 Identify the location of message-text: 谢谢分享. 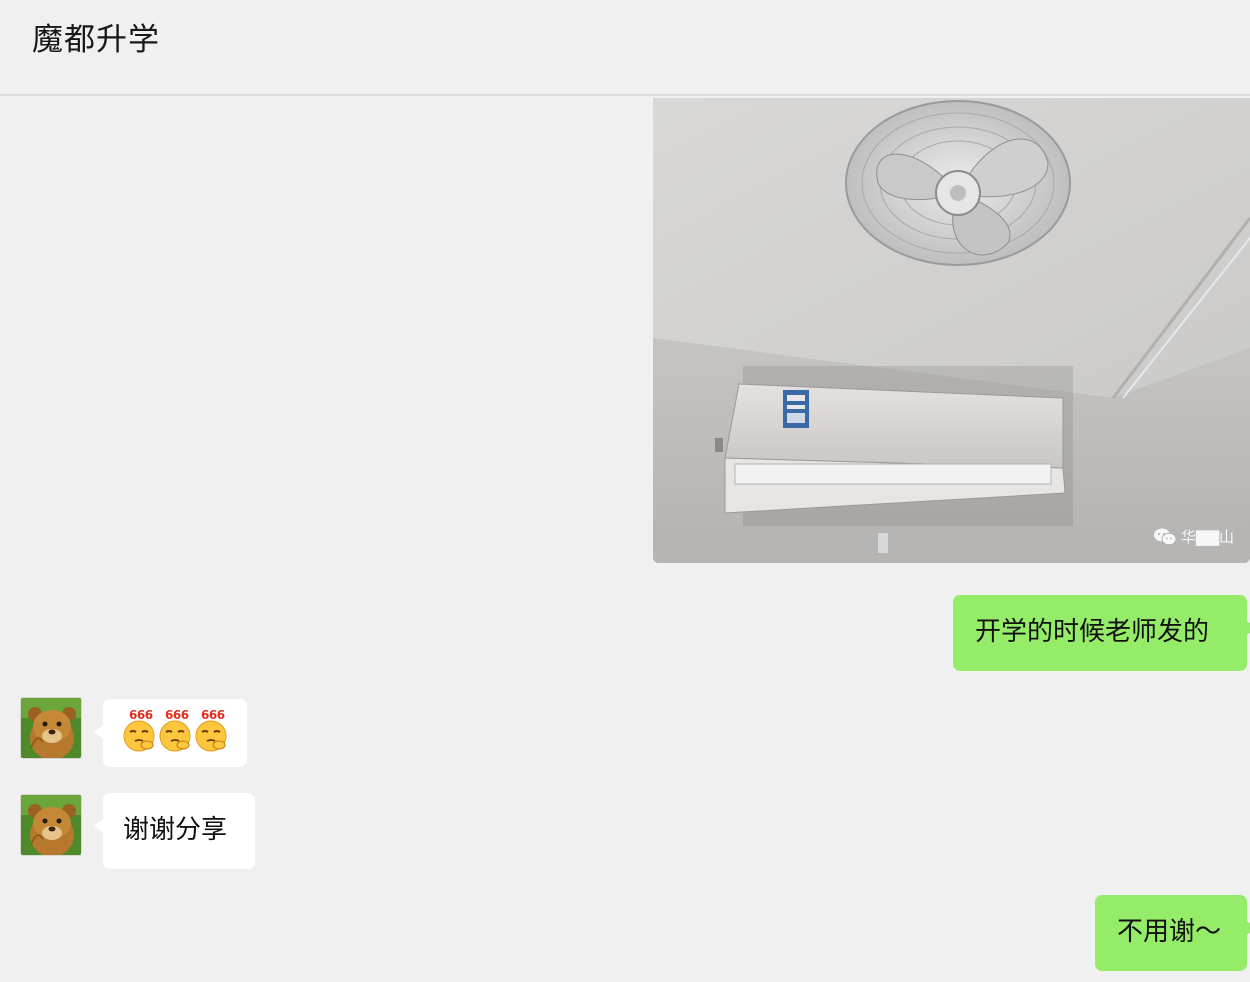
(175, 830).